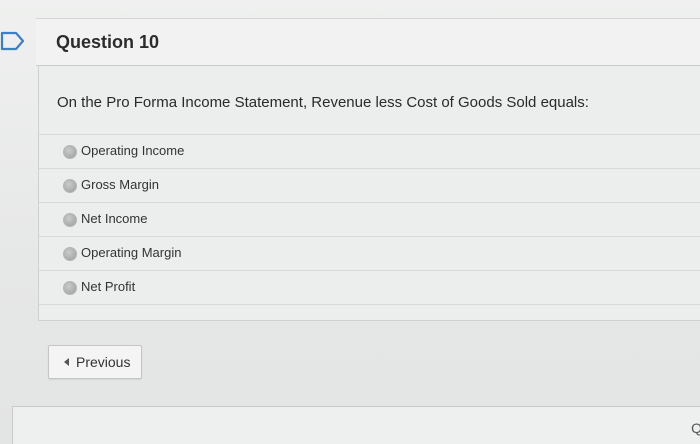 Image resolution: width=700 pixels, height=444 pixels. I want to click on question-title: Question 10, so click(108, 42).